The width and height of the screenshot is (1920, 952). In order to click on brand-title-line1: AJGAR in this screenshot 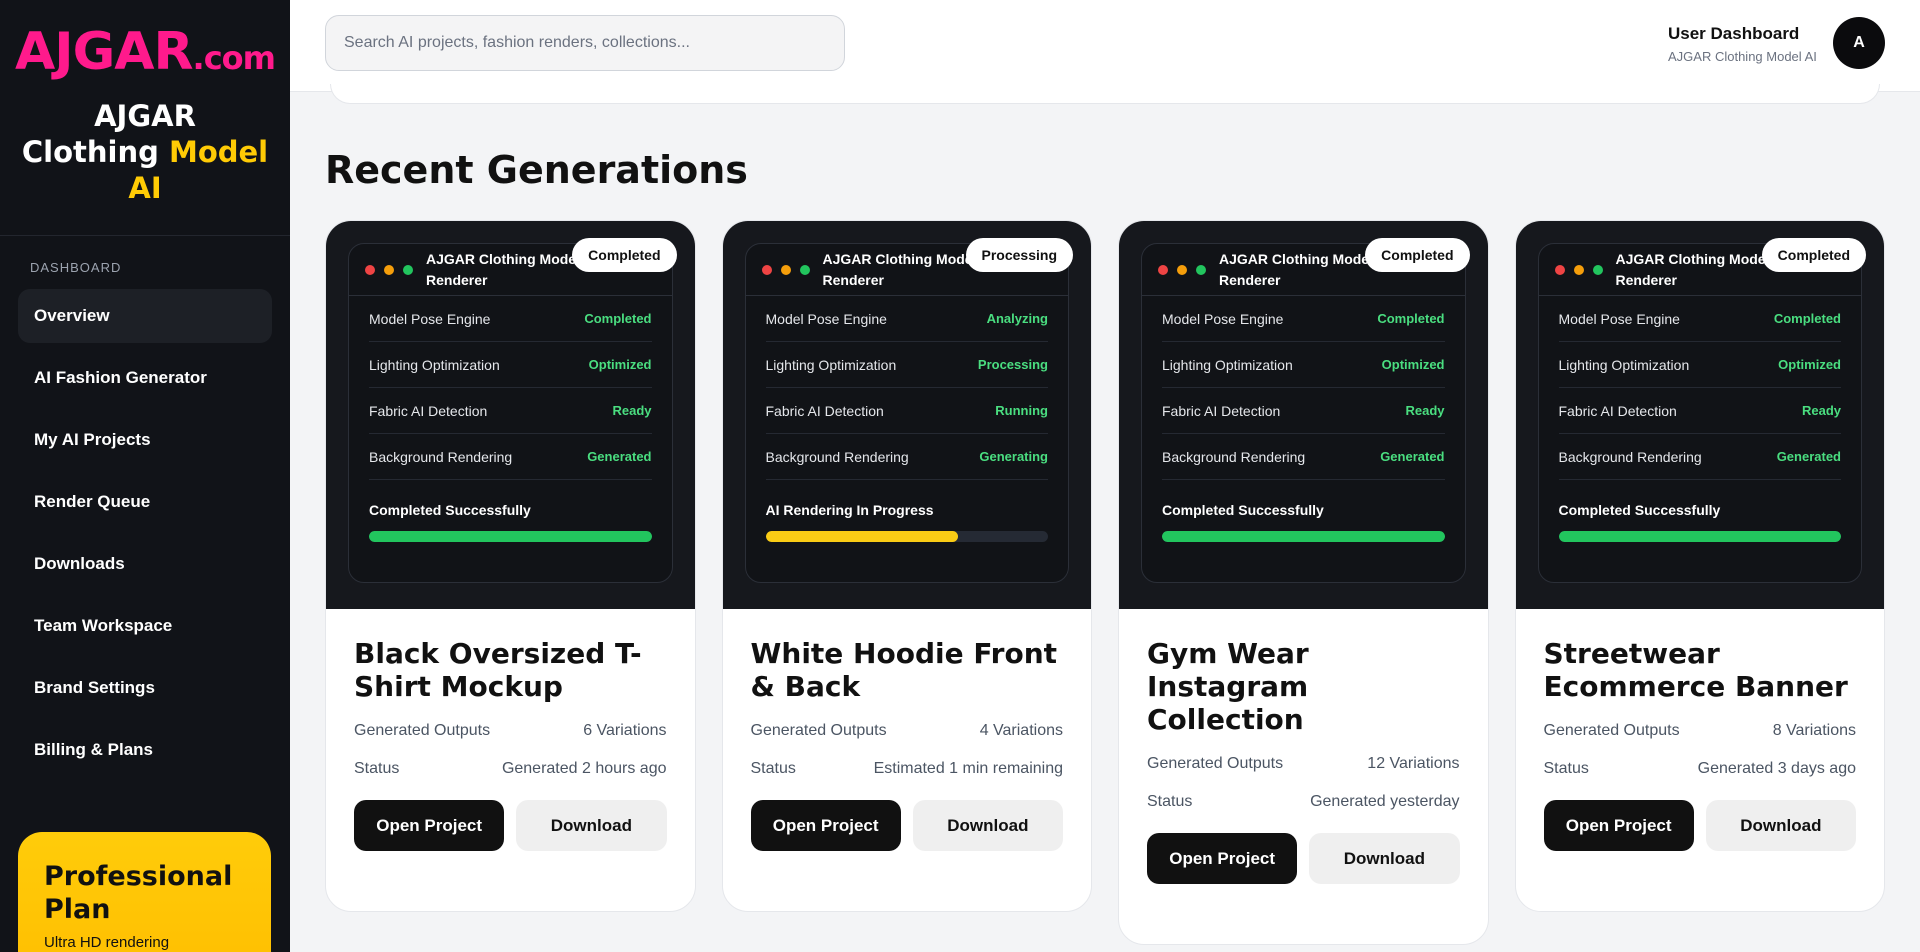, I will do `click(145, 116)`.